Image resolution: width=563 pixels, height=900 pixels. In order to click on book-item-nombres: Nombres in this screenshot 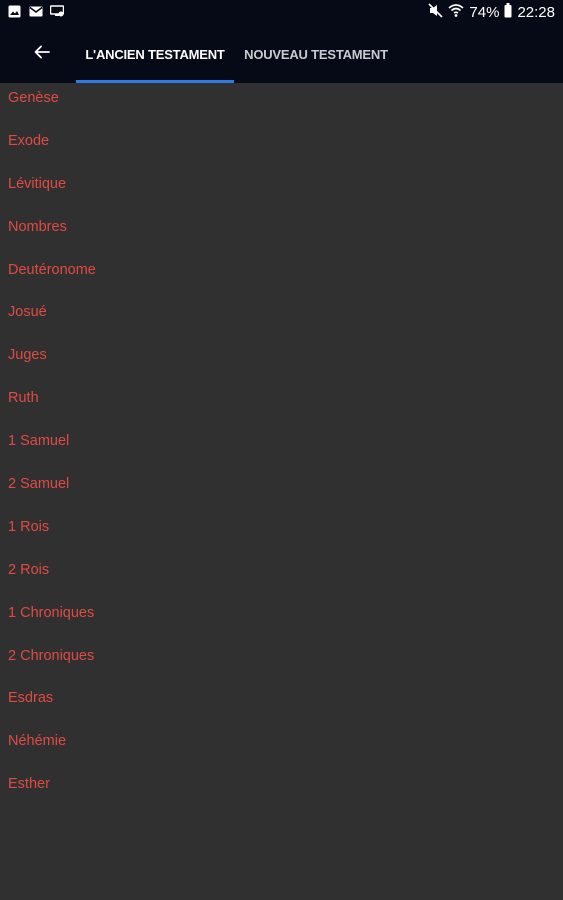, I will do `click(281, 233)`.